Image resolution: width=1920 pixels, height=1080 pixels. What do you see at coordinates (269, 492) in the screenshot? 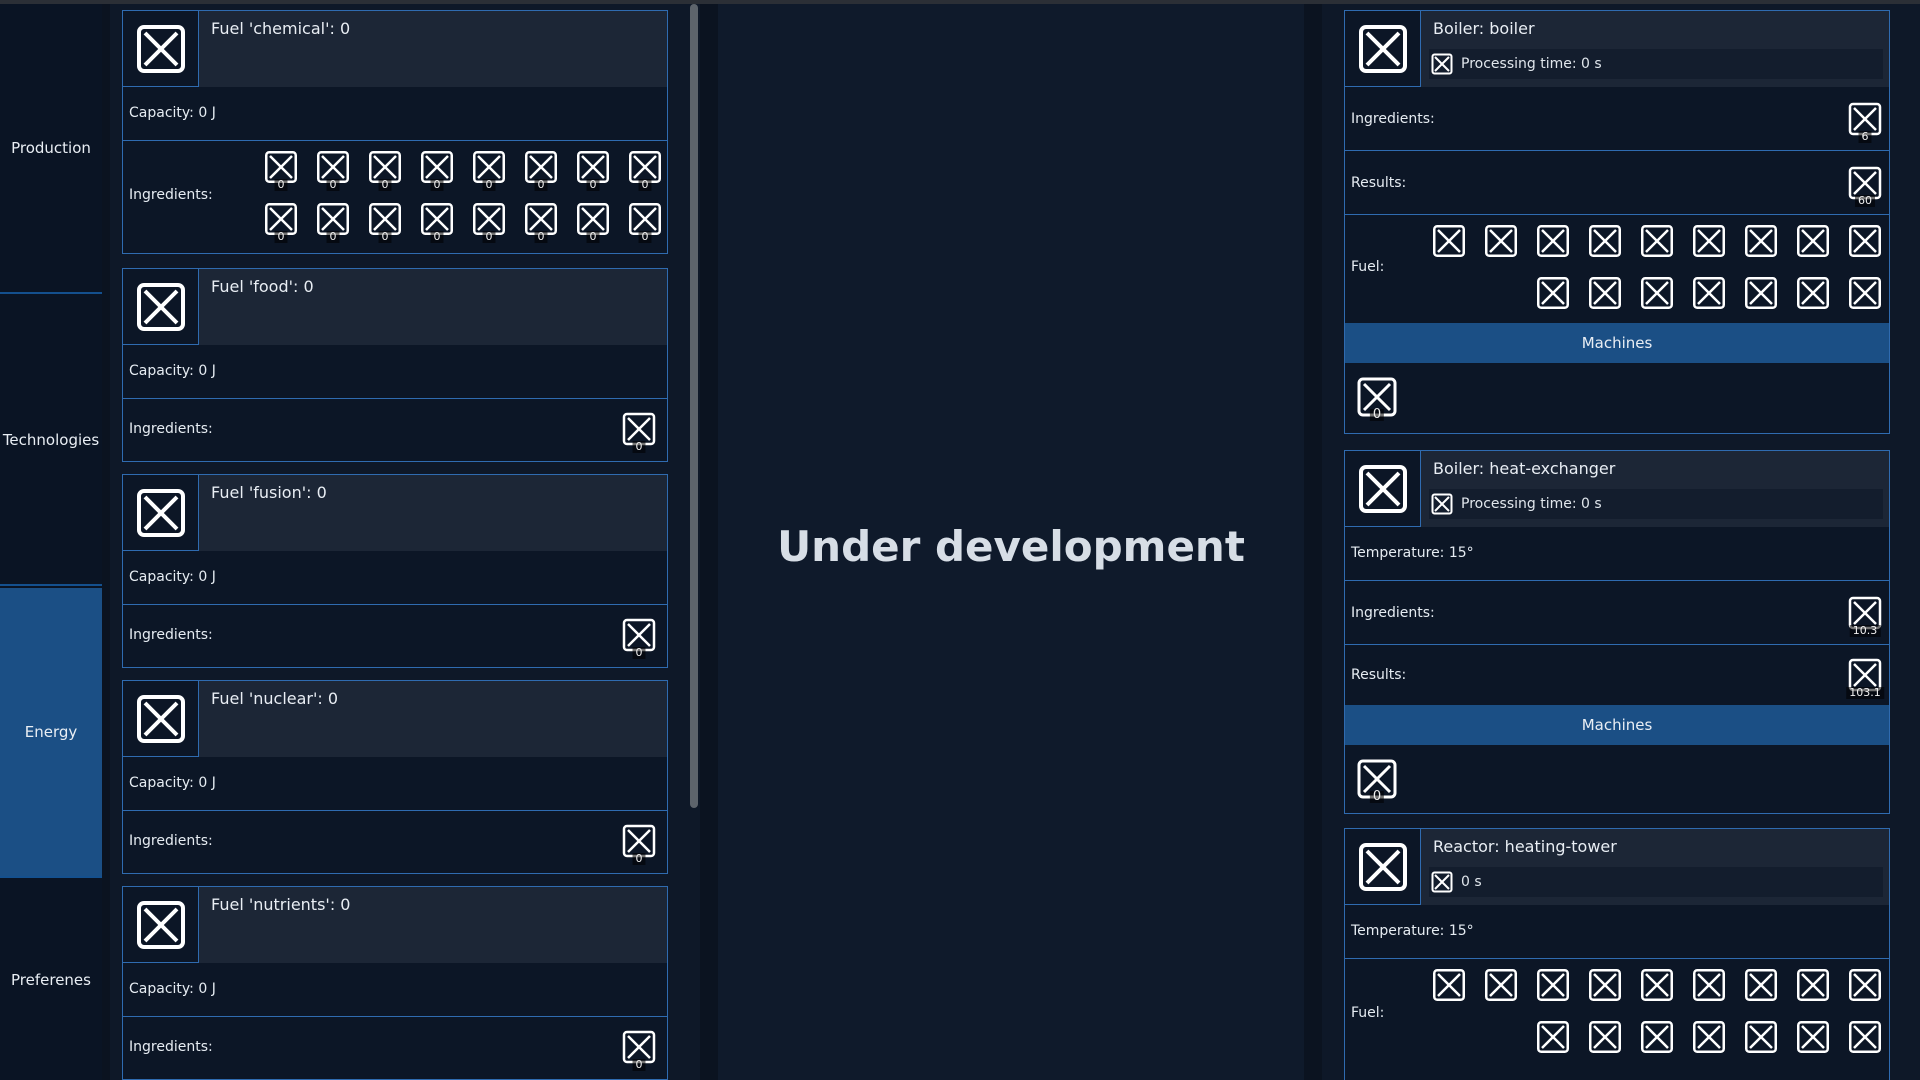
I see `fuel-title: Fuel 'fusion': 0` at bounding box center [269, 492].